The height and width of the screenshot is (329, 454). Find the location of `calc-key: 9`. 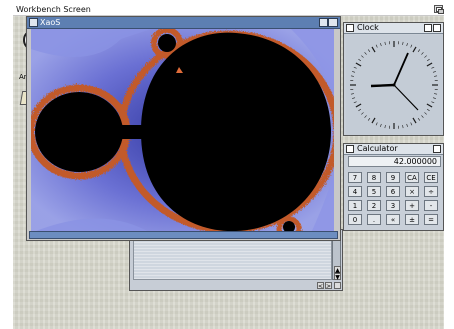

calc-key: 9 is located at coordinates (393, 177).